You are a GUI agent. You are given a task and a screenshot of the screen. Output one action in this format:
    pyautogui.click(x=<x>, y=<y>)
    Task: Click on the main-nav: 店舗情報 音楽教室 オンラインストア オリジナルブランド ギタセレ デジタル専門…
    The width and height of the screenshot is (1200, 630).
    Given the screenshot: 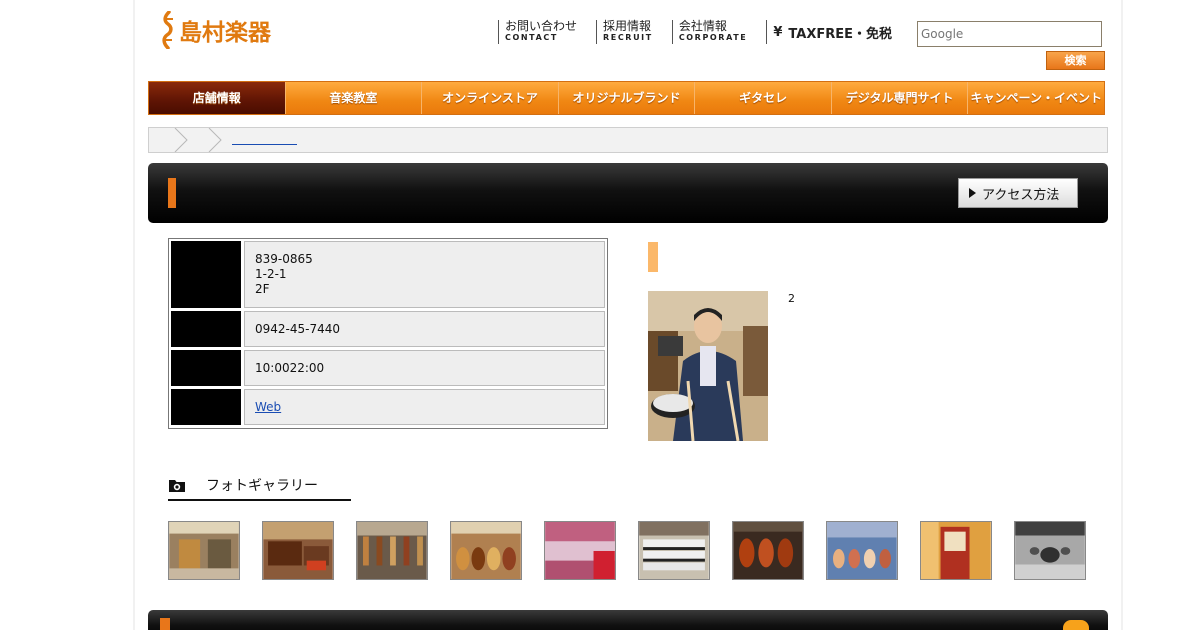 What is the action you would take?
    pyautogui.click(x=626, y=98)
    